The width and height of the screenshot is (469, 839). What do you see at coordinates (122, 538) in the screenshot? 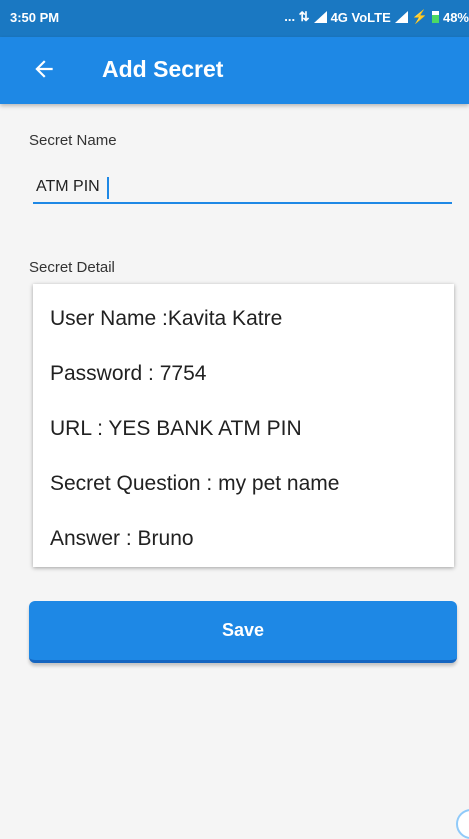
I see `detail-line-answer: Answer : Bruno` at bounding box center [122, 538].